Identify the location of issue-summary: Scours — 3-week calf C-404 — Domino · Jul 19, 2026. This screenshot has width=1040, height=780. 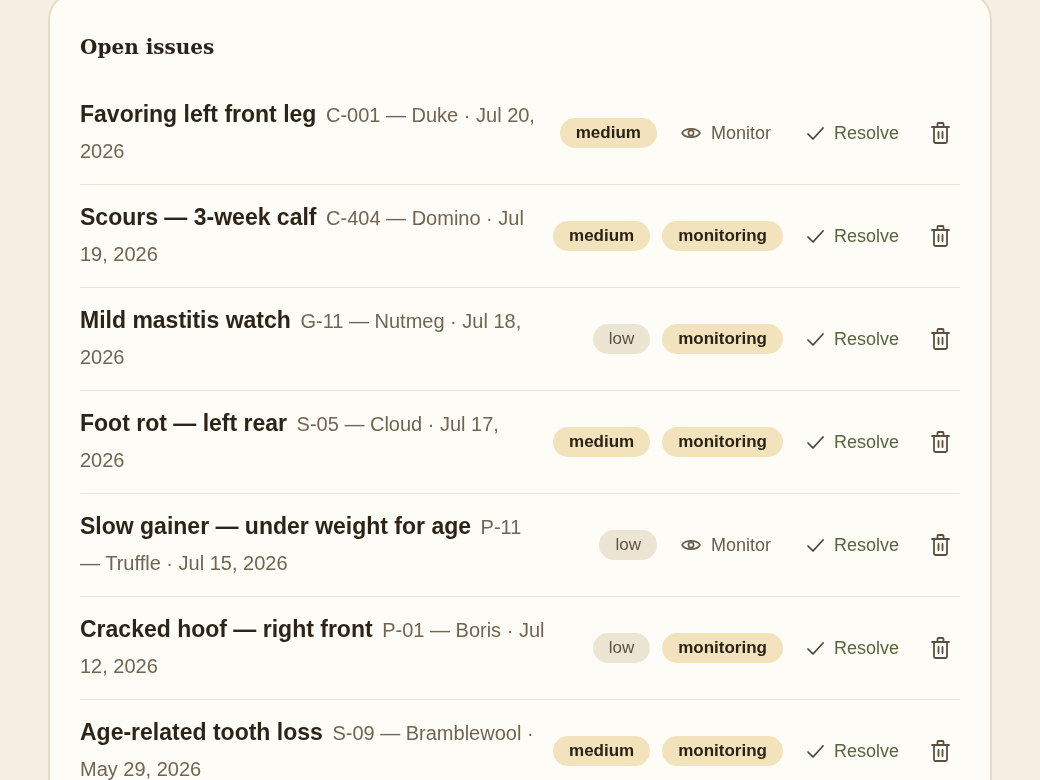
(302, 235).